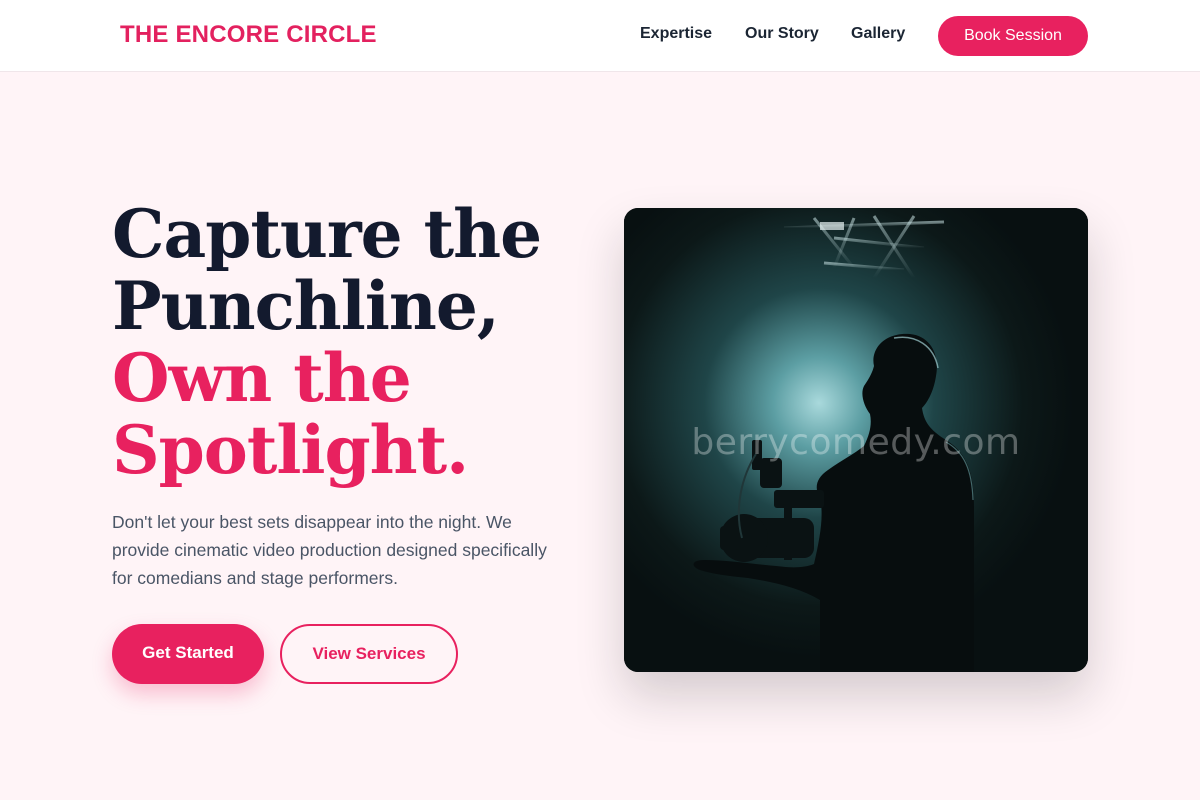 The image size is (1200, 800). What do you see at coordinates (327, 234) in the screenshot?
I see `hero-title-line: Capture the` at bounding box center [327, 234].